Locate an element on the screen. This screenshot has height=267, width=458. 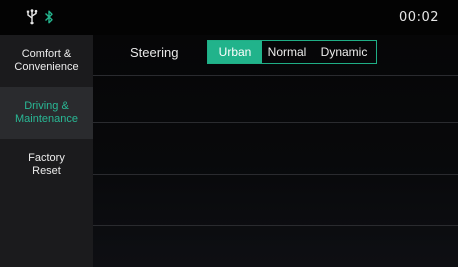
steering-label: Steering is located at coordinates (154, 52).